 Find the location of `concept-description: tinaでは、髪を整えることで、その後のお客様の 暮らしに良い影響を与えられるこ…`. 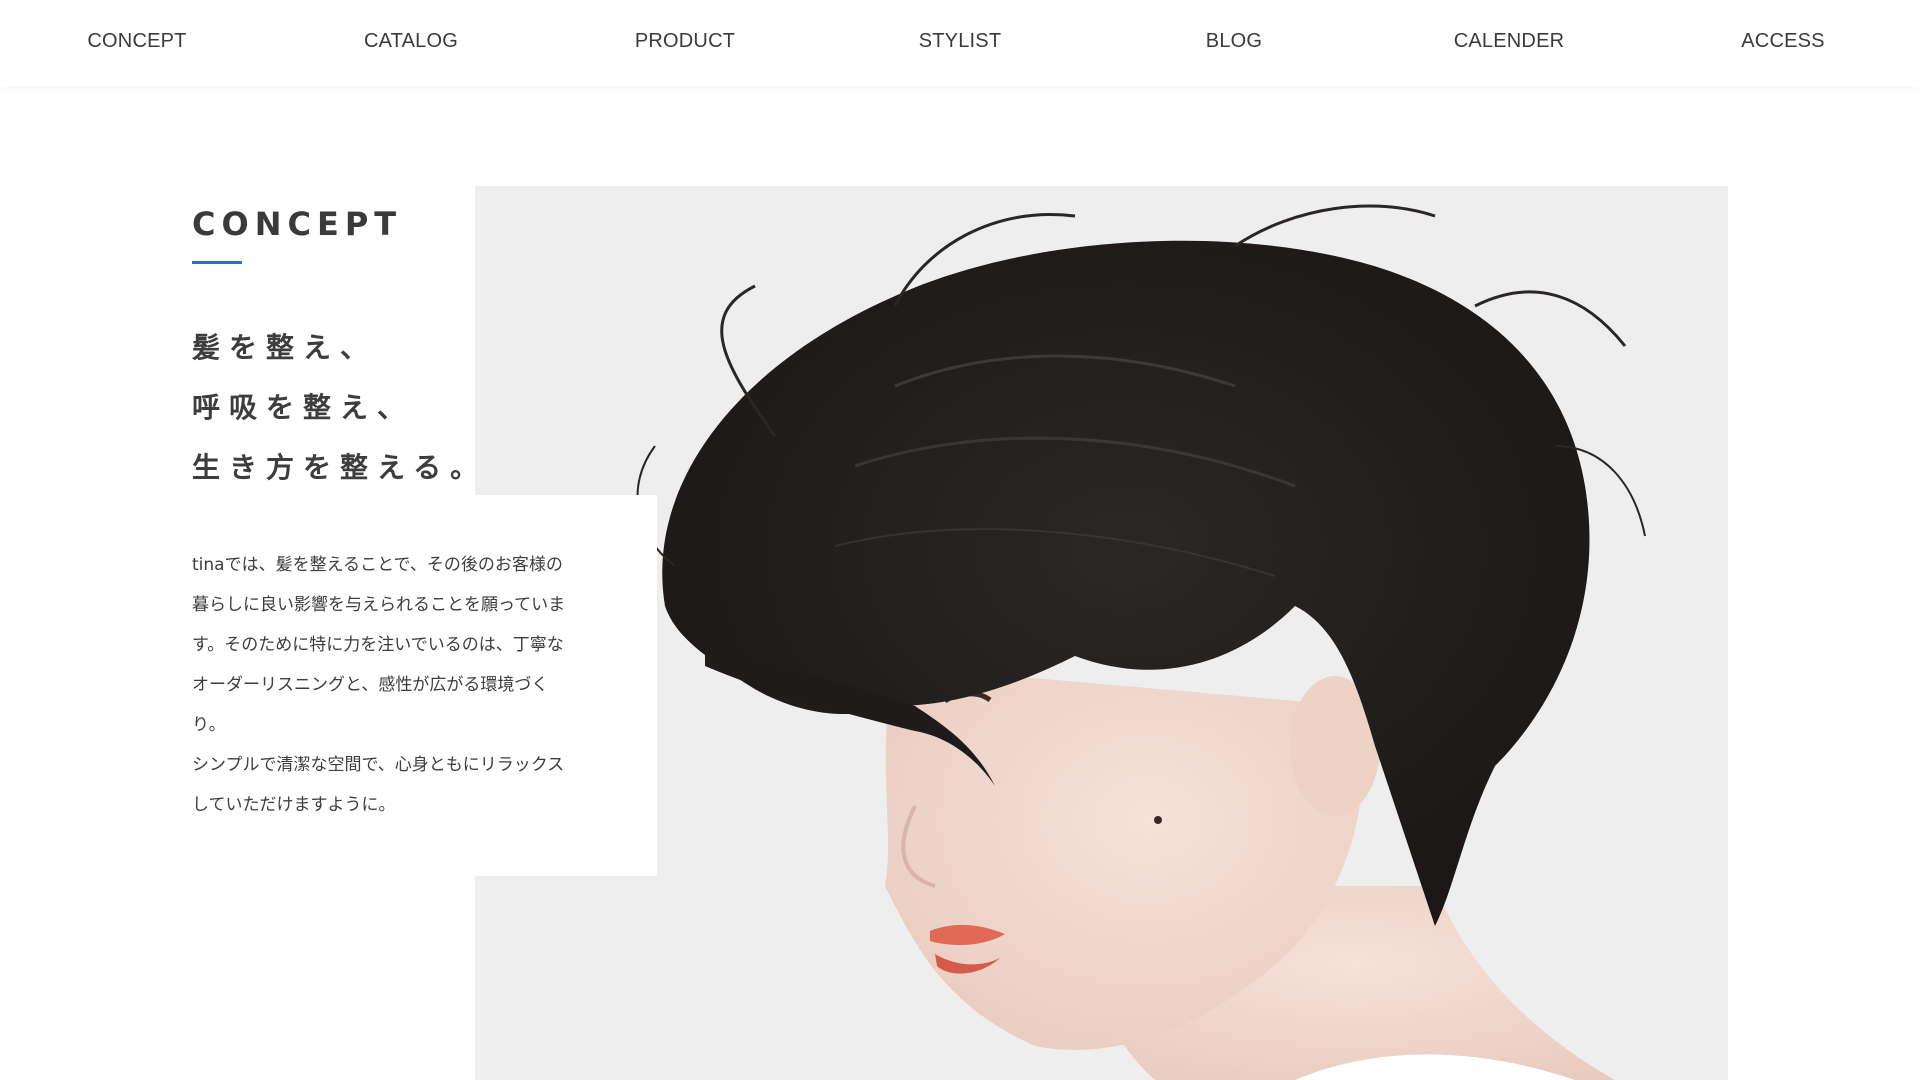

concept-description: tinaでは、髪を整えることで、その後のお客様の 暮らしに良い影響を与えられるこ… is located at coordinates (392, 685).